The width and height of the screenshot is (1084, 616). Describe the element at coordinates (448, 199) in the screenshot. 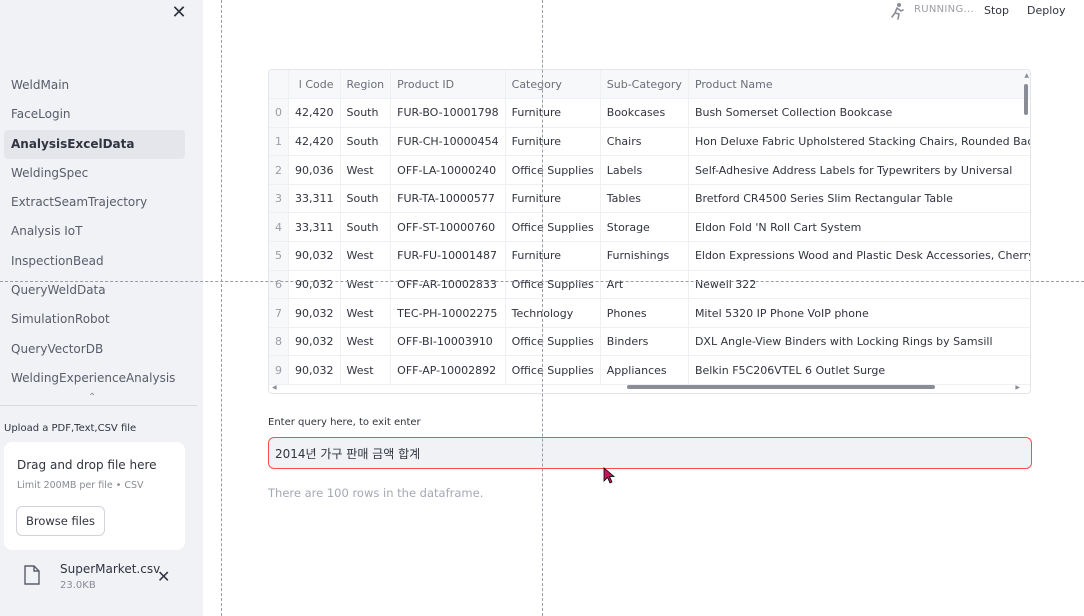

I see `table-cell: FUR-TA-10000577` at that location.